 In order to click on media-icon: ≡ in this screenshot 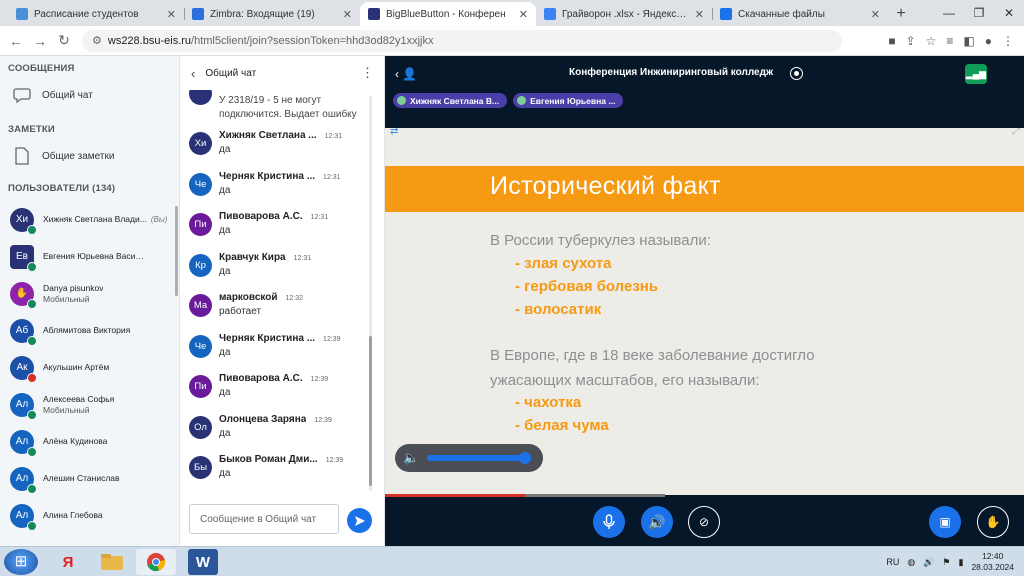, I will do `click(949, 41)`.